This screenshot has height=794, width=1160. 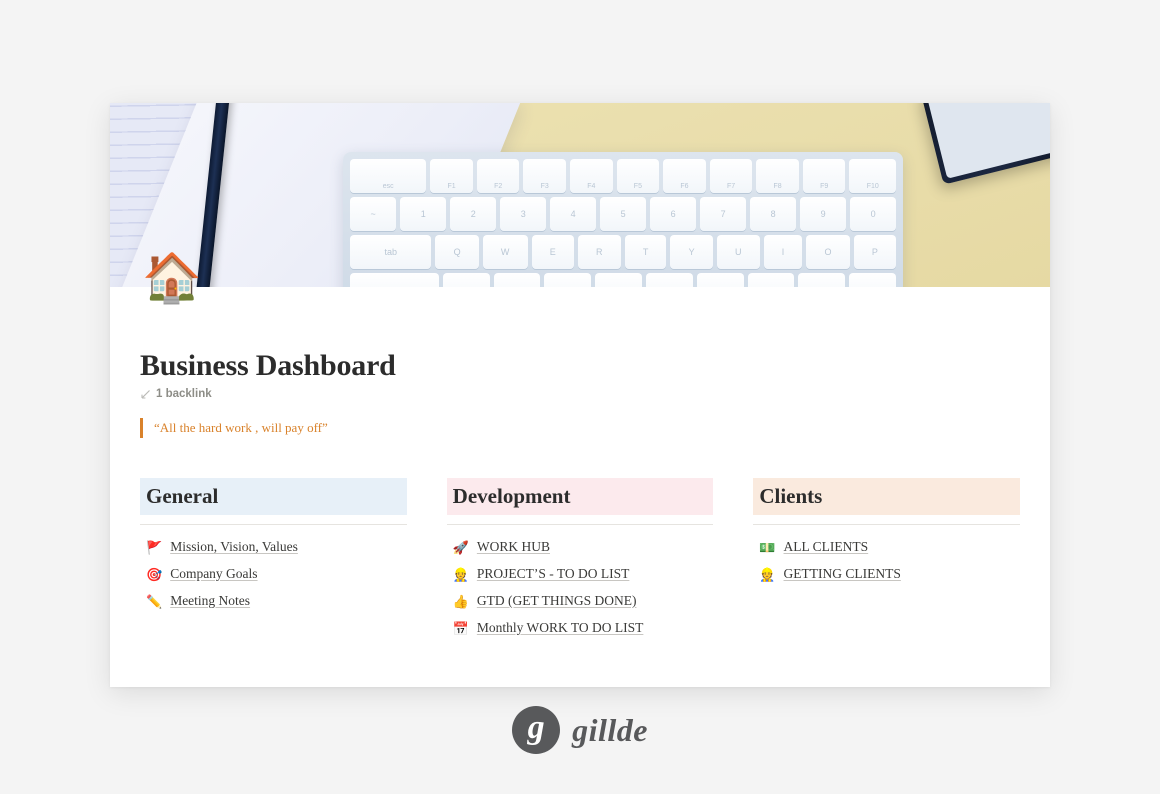 I want to click on keyboard-key: F10, so click(x=872, y=176).